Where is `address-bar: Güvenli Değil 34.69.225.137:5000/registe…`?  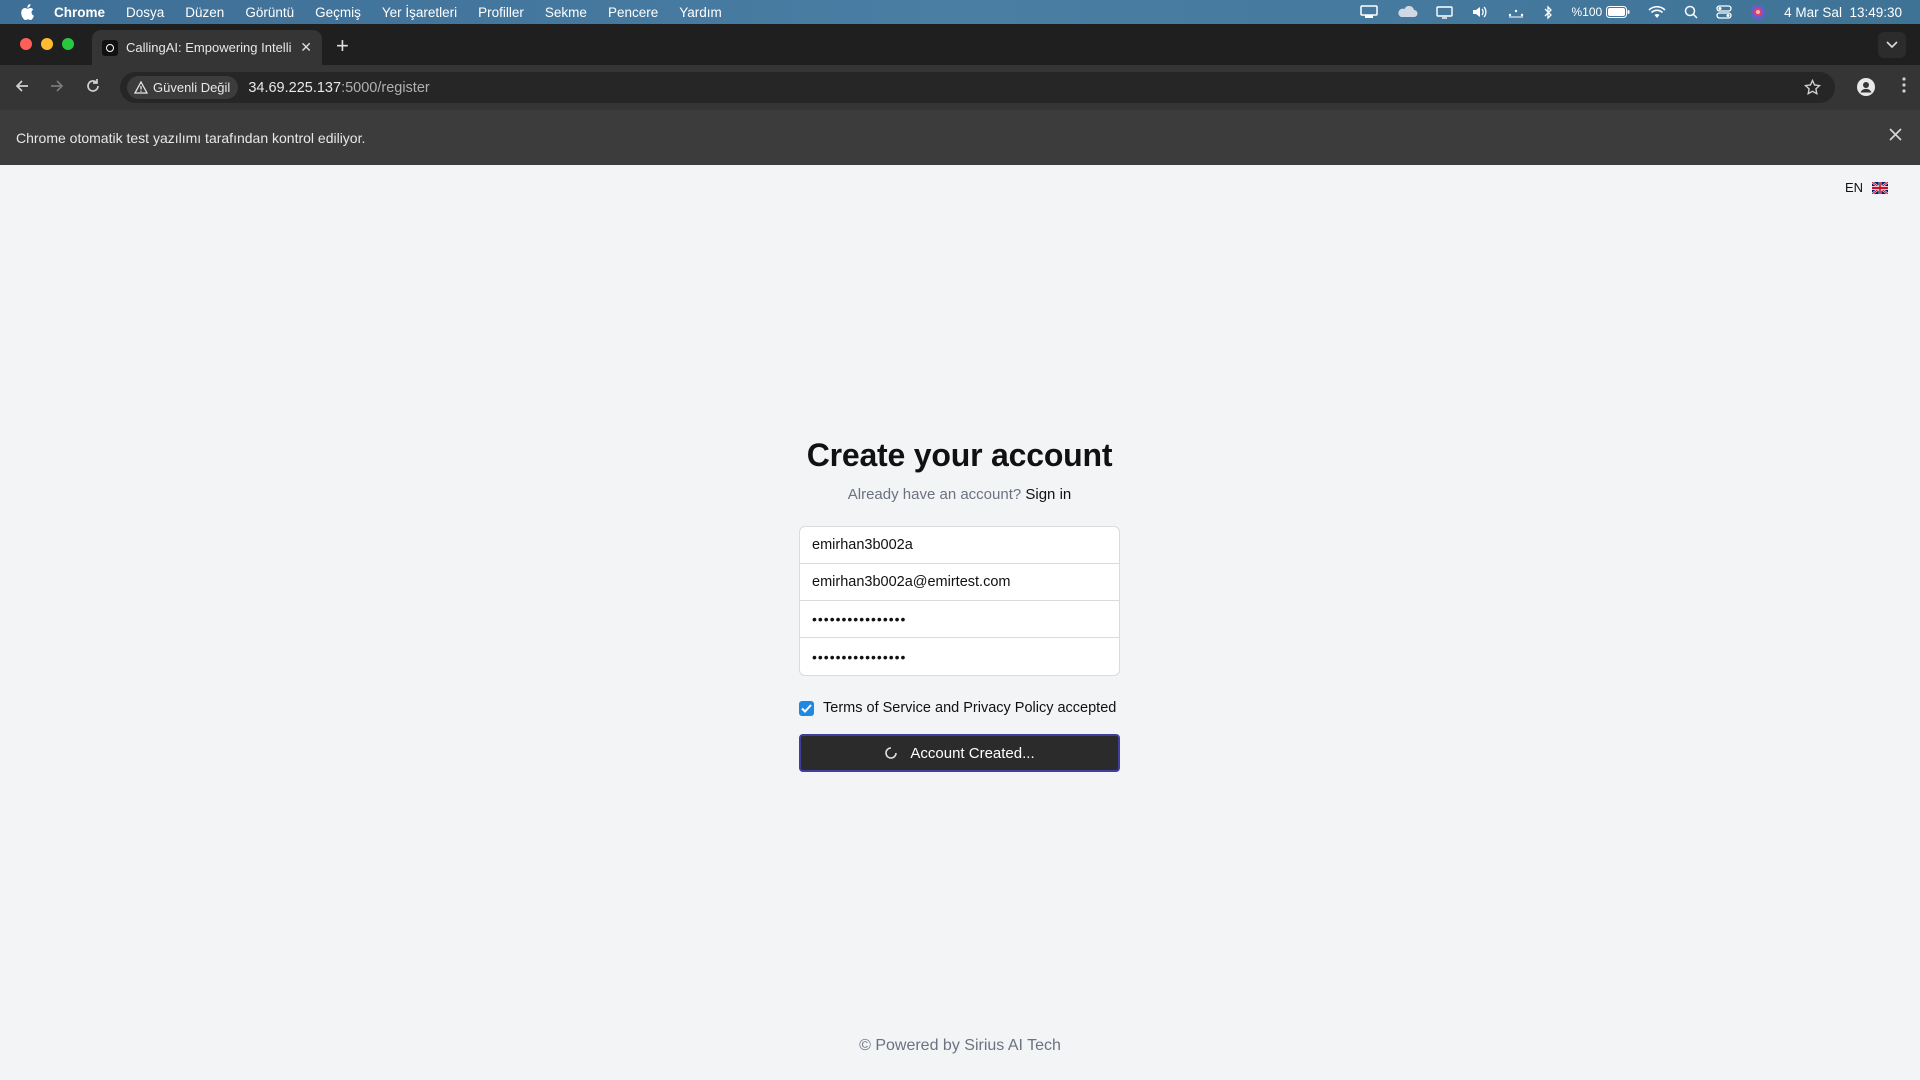
address-bar: Güvenli Değil 34.69.225.137:5000/registe… is located at coordinates (977, 87).